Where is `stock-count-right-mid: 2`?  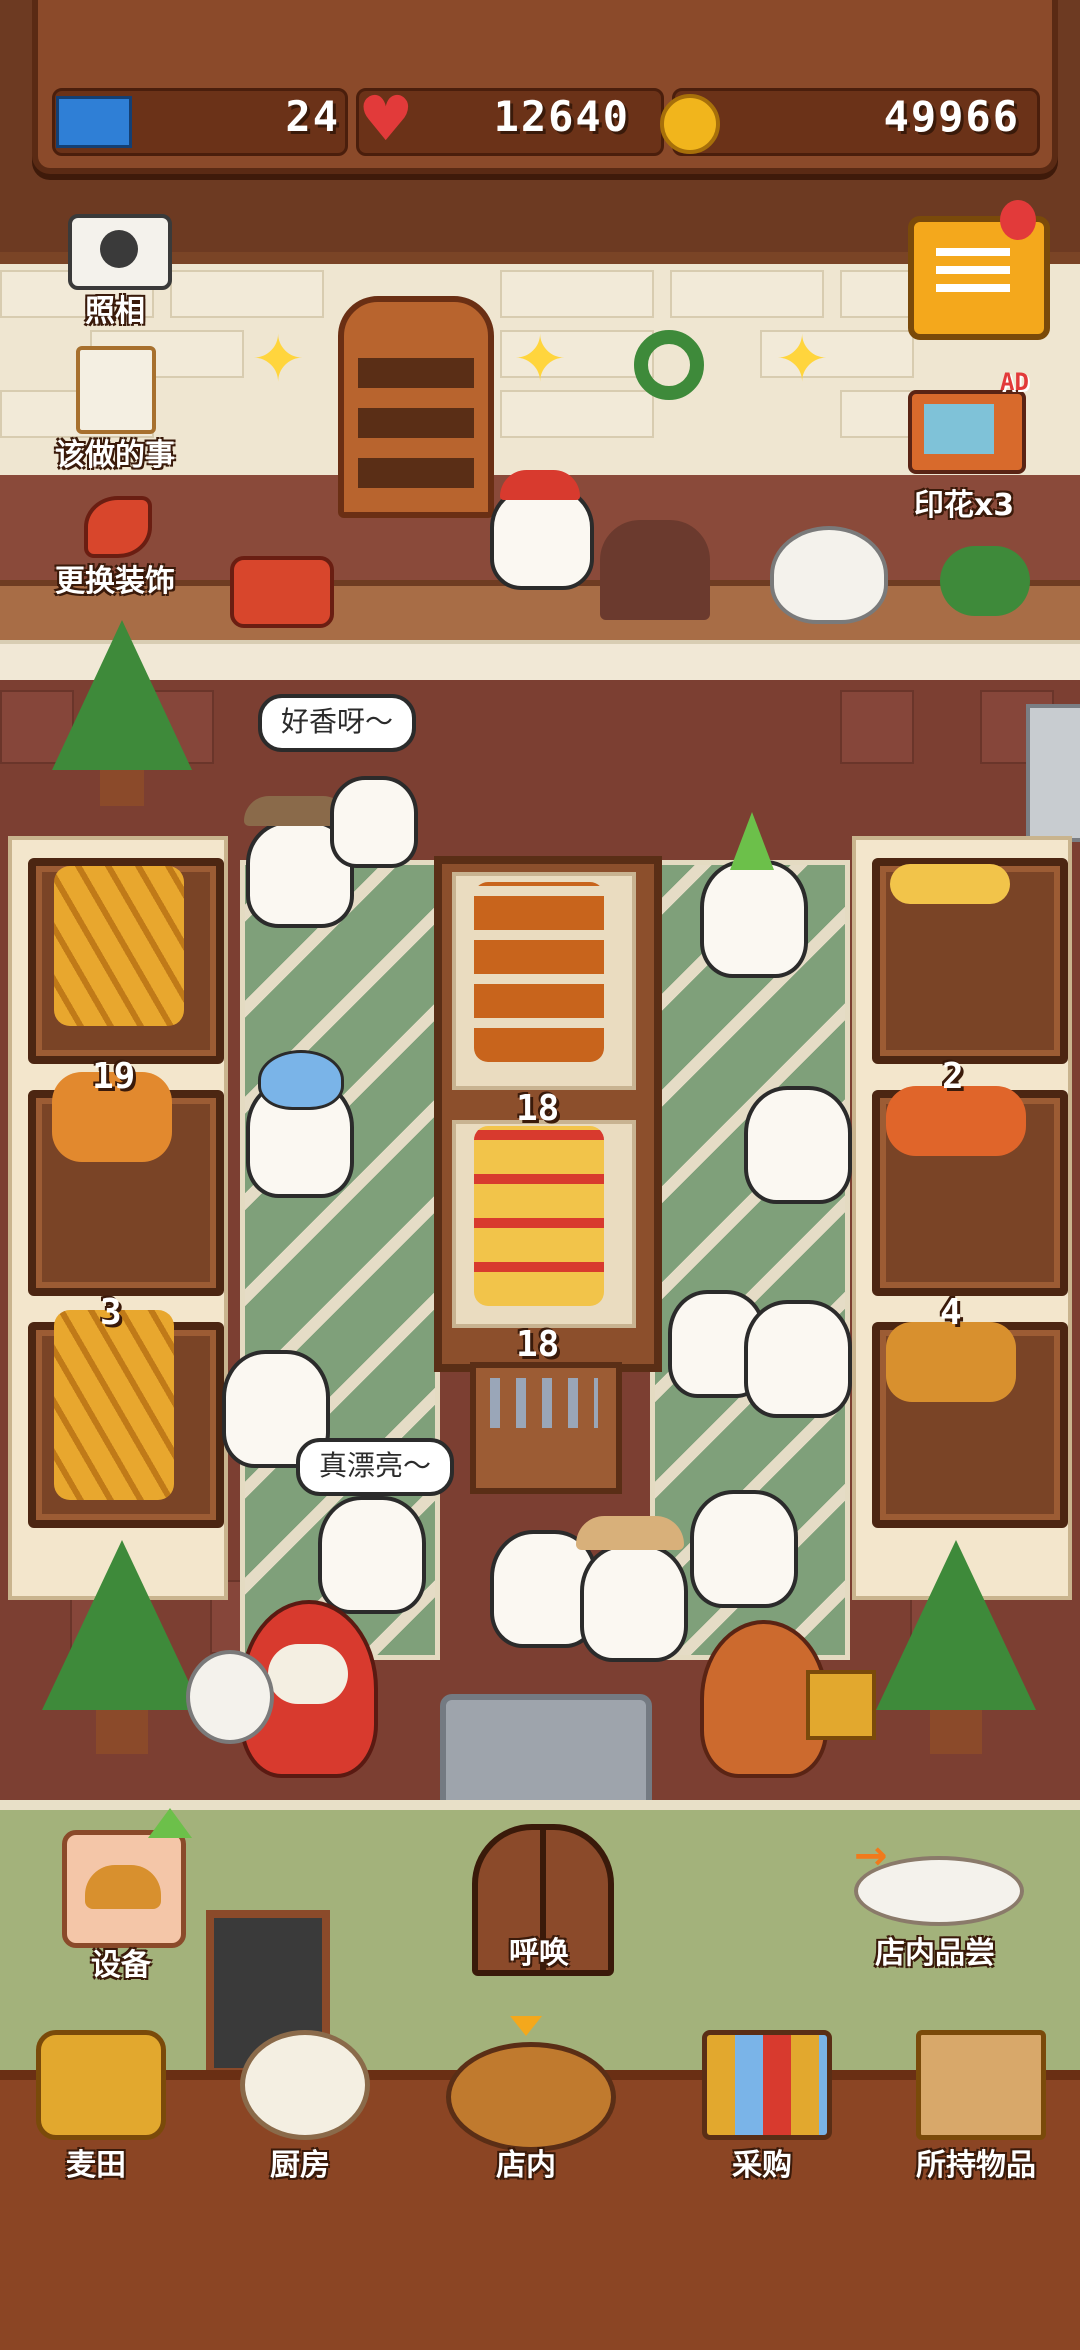
stock-count-right-mid: 2 is located at coordinates (953, 1076).